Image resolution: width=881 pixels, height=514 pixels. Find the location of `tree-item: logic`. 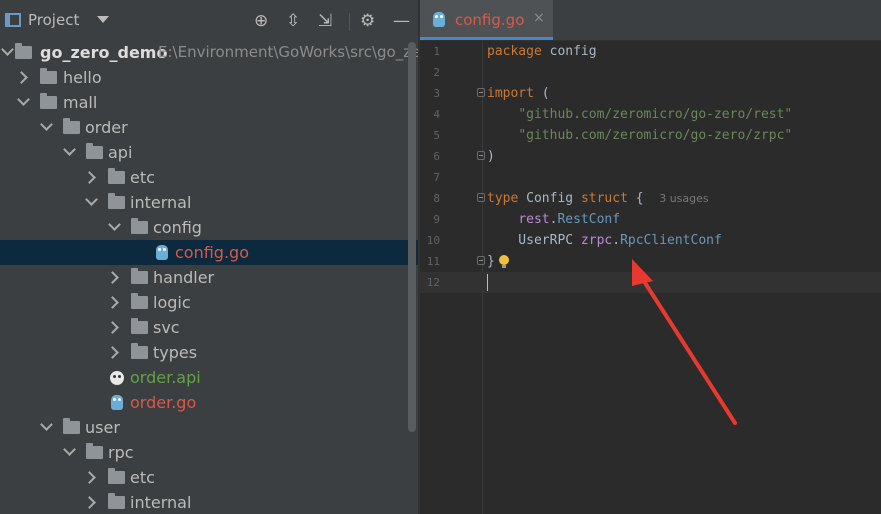

tree-item: logic is located at coordinates (209, 302).